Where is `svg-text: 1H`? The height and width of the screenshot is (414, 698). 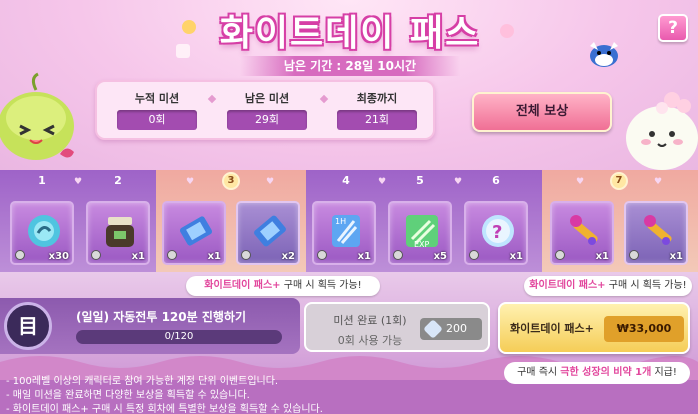 svg-text: 1H is located at coordinates (340, 221).